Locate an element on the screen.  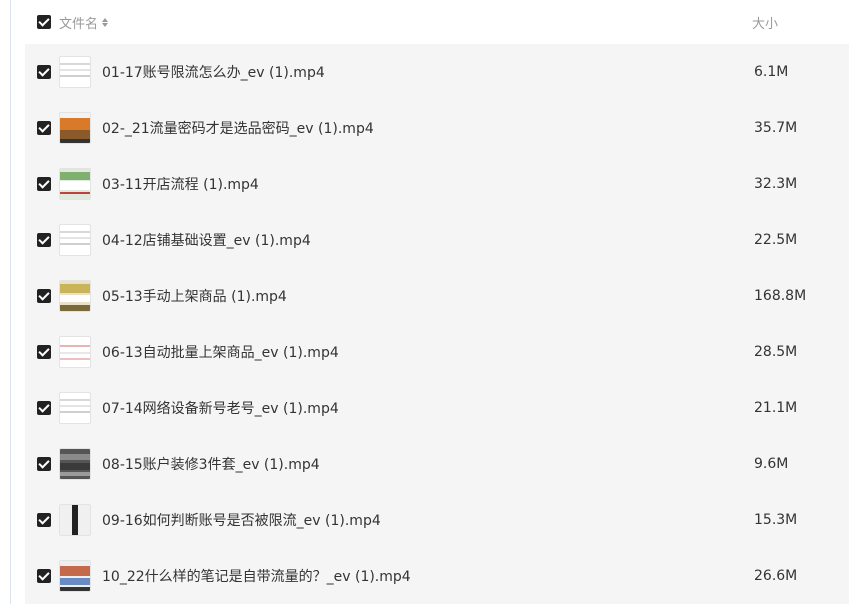
file-row: 10_22什么样的笔记是自带流量的？_ev (1).mp4 26.6M is located at coordinates (437, 576).